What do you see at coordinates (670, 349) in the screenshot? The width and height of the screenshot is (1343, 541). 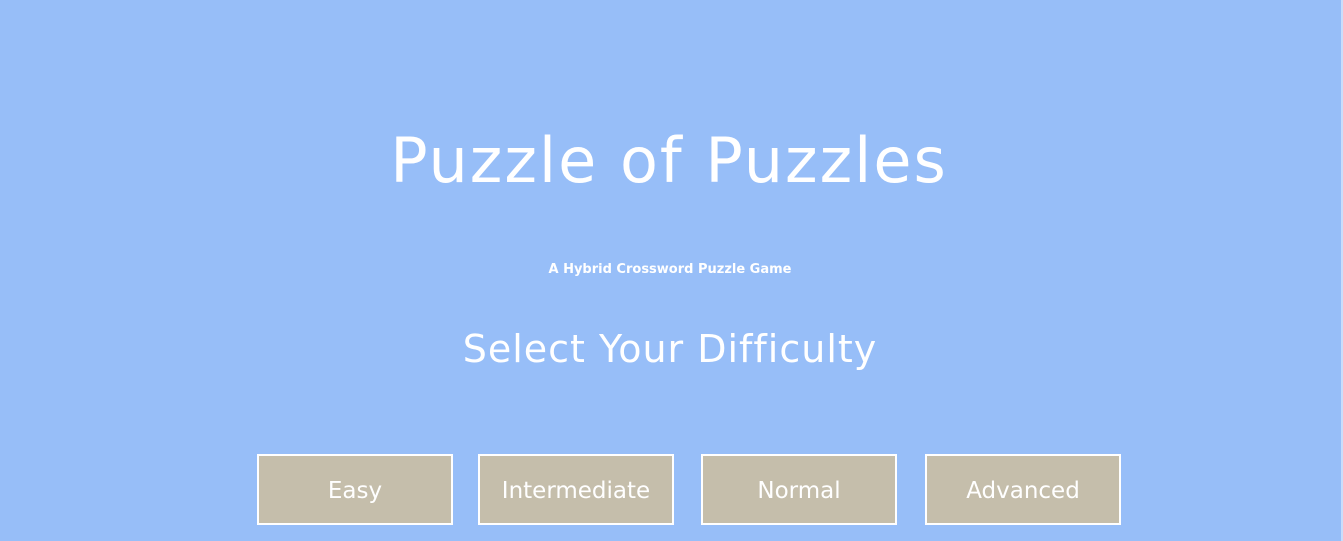 I see `difficulty-prompt: Select Your Difficulty` at bounding box center [670, 349].